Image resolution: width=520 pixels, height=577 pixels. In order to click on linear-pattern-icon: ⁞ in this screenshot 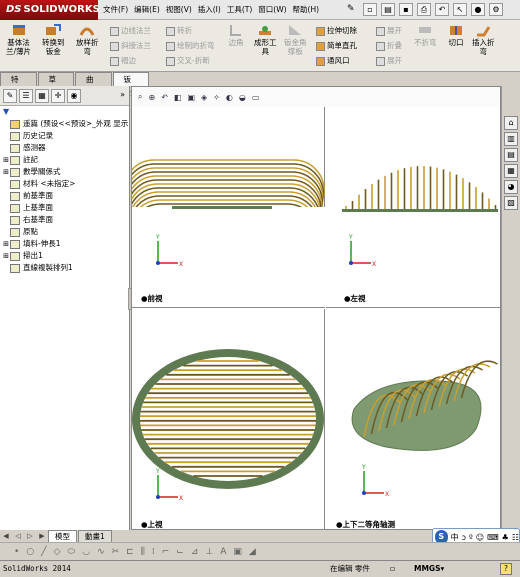, I will do `click(153, 552)`.